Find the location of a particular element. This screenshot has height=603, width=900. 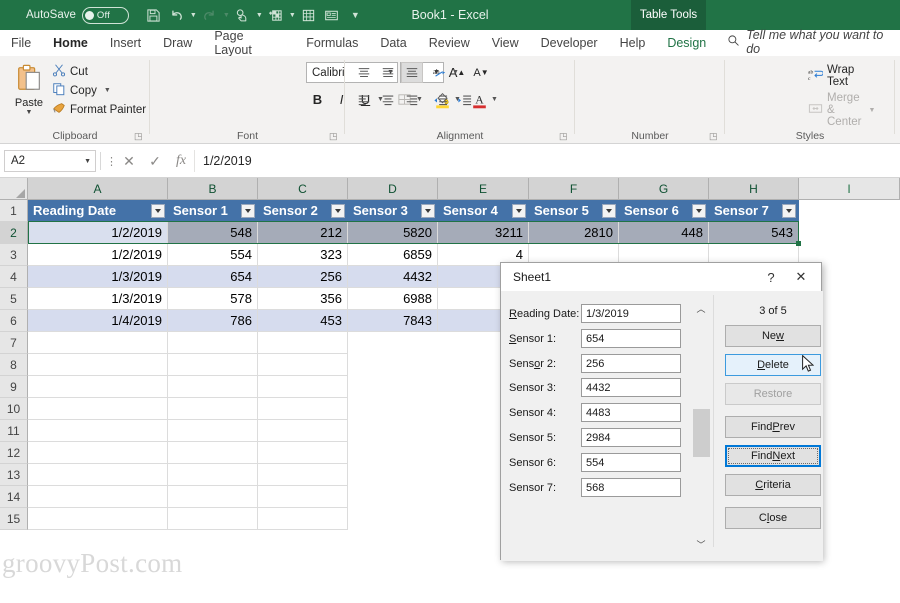

cell-h2: 543 is located at coordinates (754, 233).